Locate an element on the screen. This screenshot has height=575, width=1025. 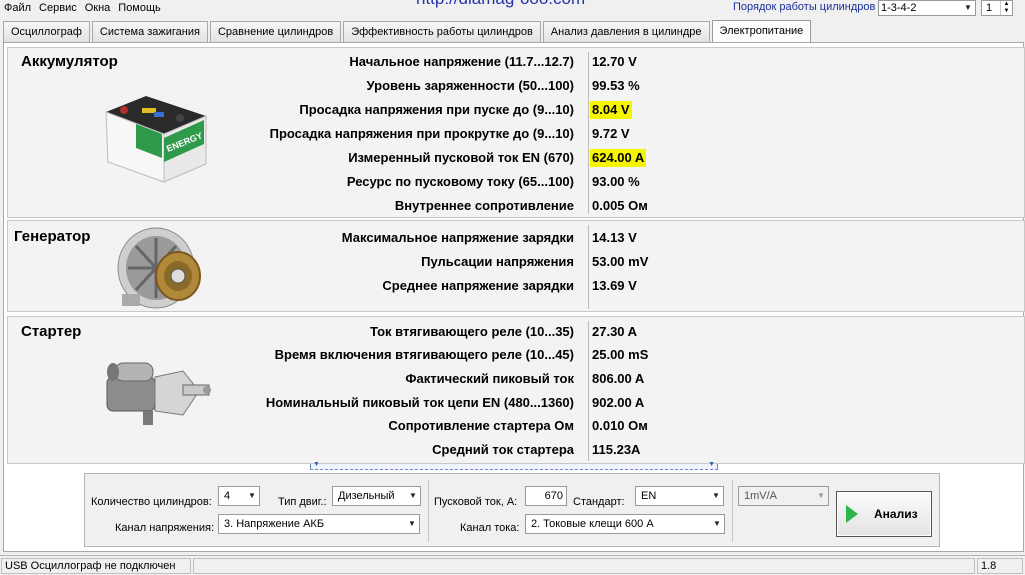
battery-row-label-5: Измеренный пусковой ток EN (670) is located at coordinates (461, 157).